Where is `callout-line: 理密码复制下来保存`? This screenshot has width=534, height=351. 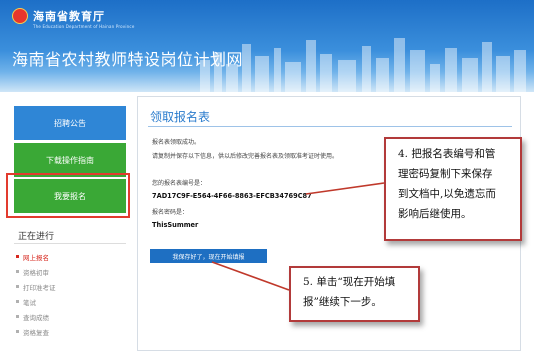
callout-line: 理密码复制下来保存 is located at coordinates (445, 174).